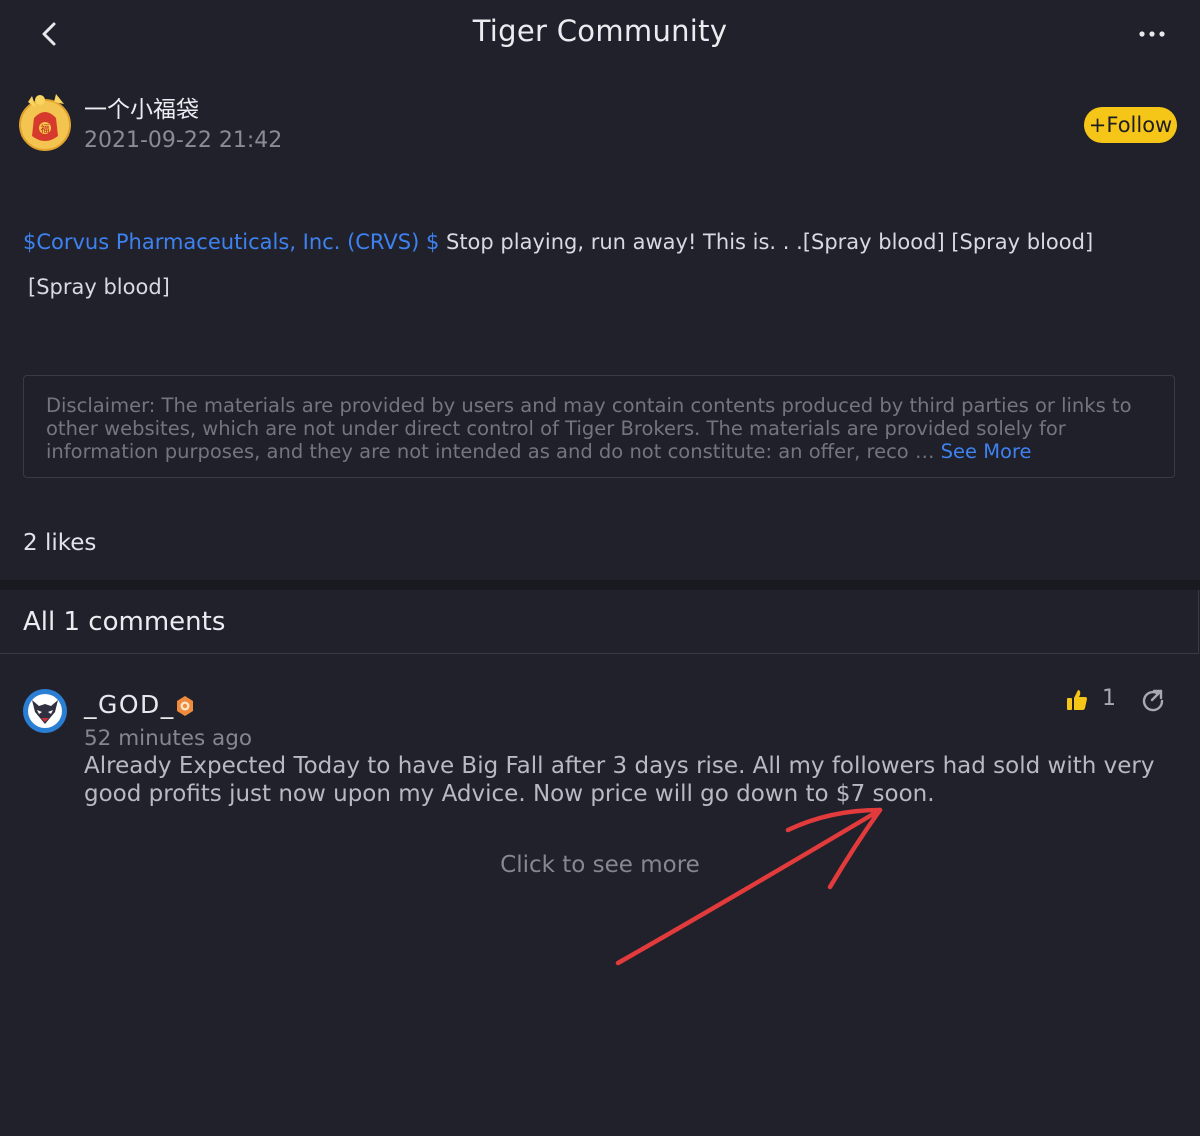 The height and width of the screenshot is (1136, 1200). I want to click on follow-button: +Follow, so click(1130, 125).